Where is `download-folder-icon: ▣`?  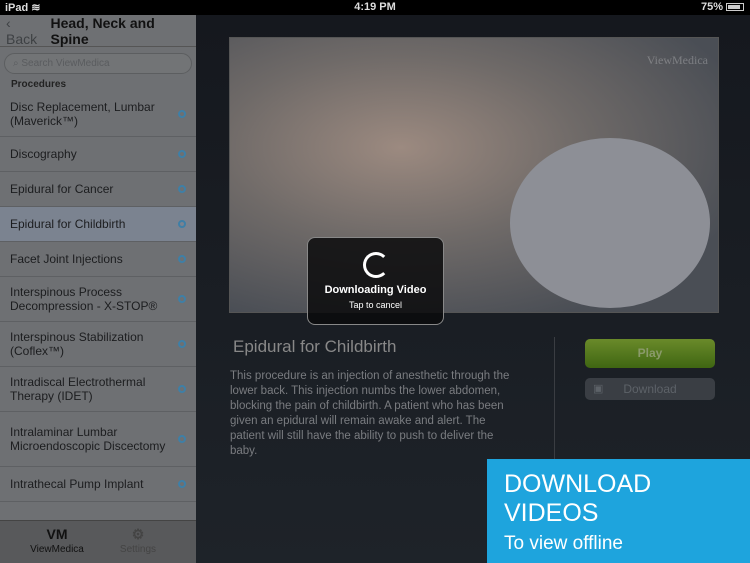
download-folder-icon: ▣ is located at coordinates (598, 389).